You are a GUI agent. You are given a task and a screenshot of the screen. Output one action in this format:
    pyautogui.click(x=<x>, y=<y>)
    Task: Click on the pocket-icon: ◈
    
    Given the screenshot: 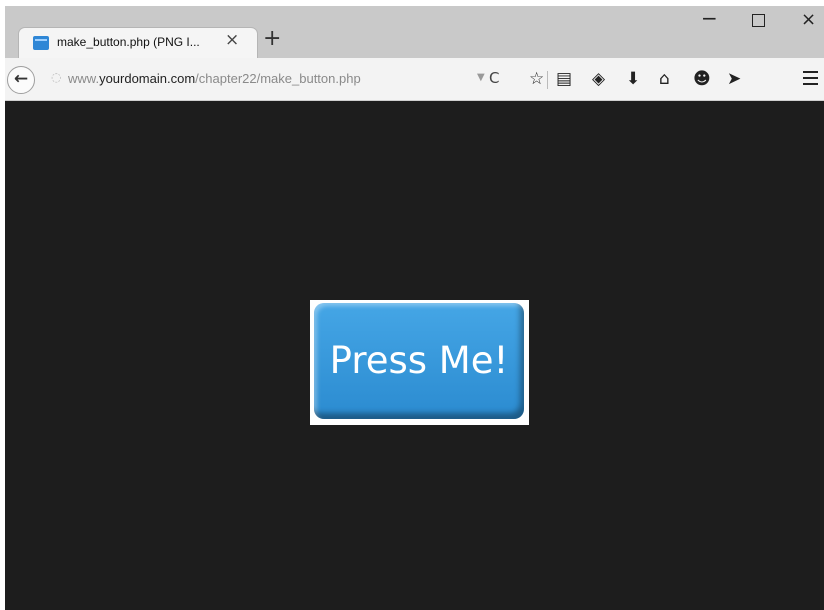 What is the action you would take?
    pyautogui.click(x=598, y=79)
    